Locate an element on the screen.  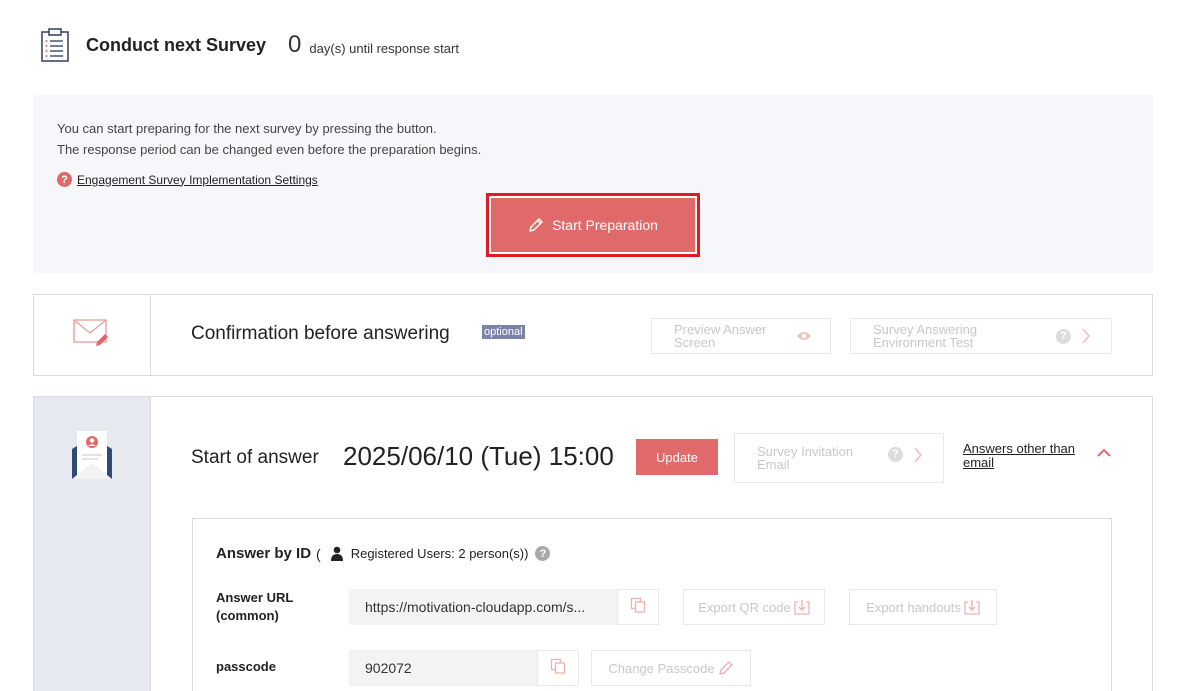
registered-users: Registered Users: 2 person(s)) is located at coordinates (439, 553).